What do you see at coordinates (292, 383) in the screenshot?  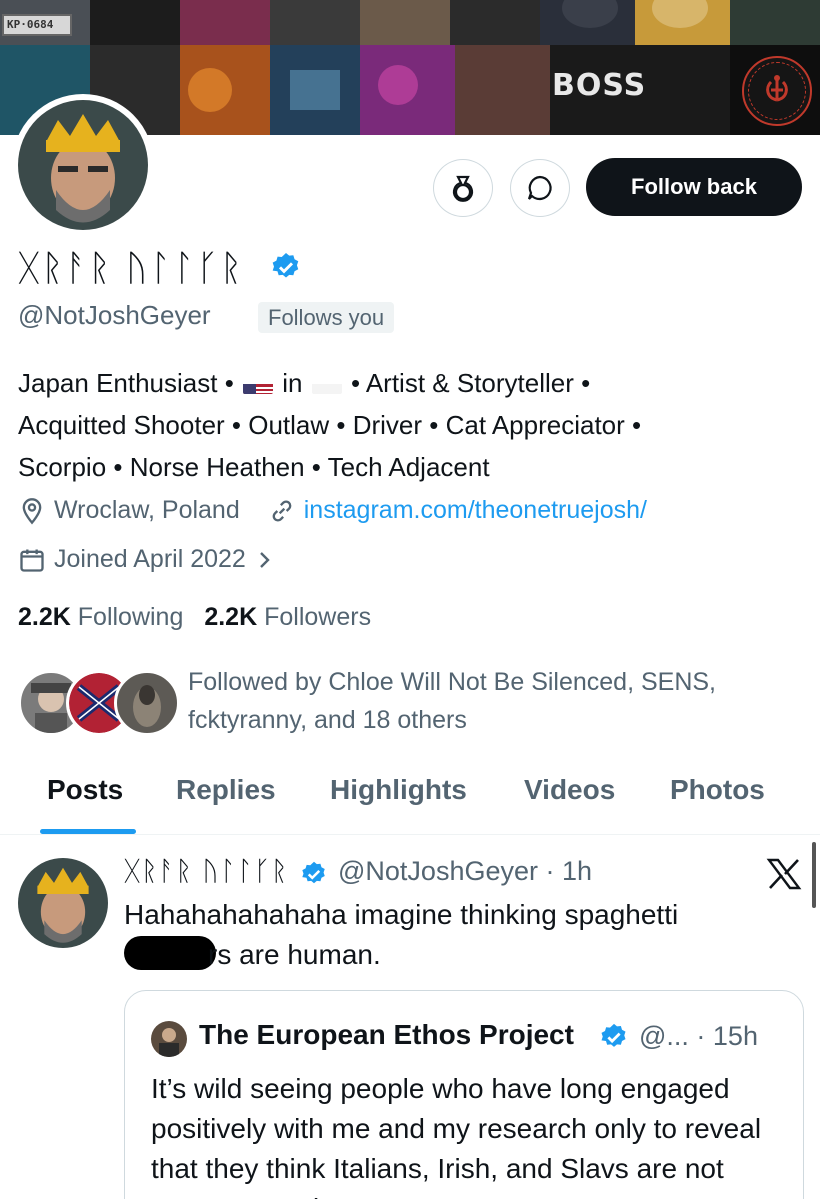 I see `bio-text: in` at bounding box center [292, 383].